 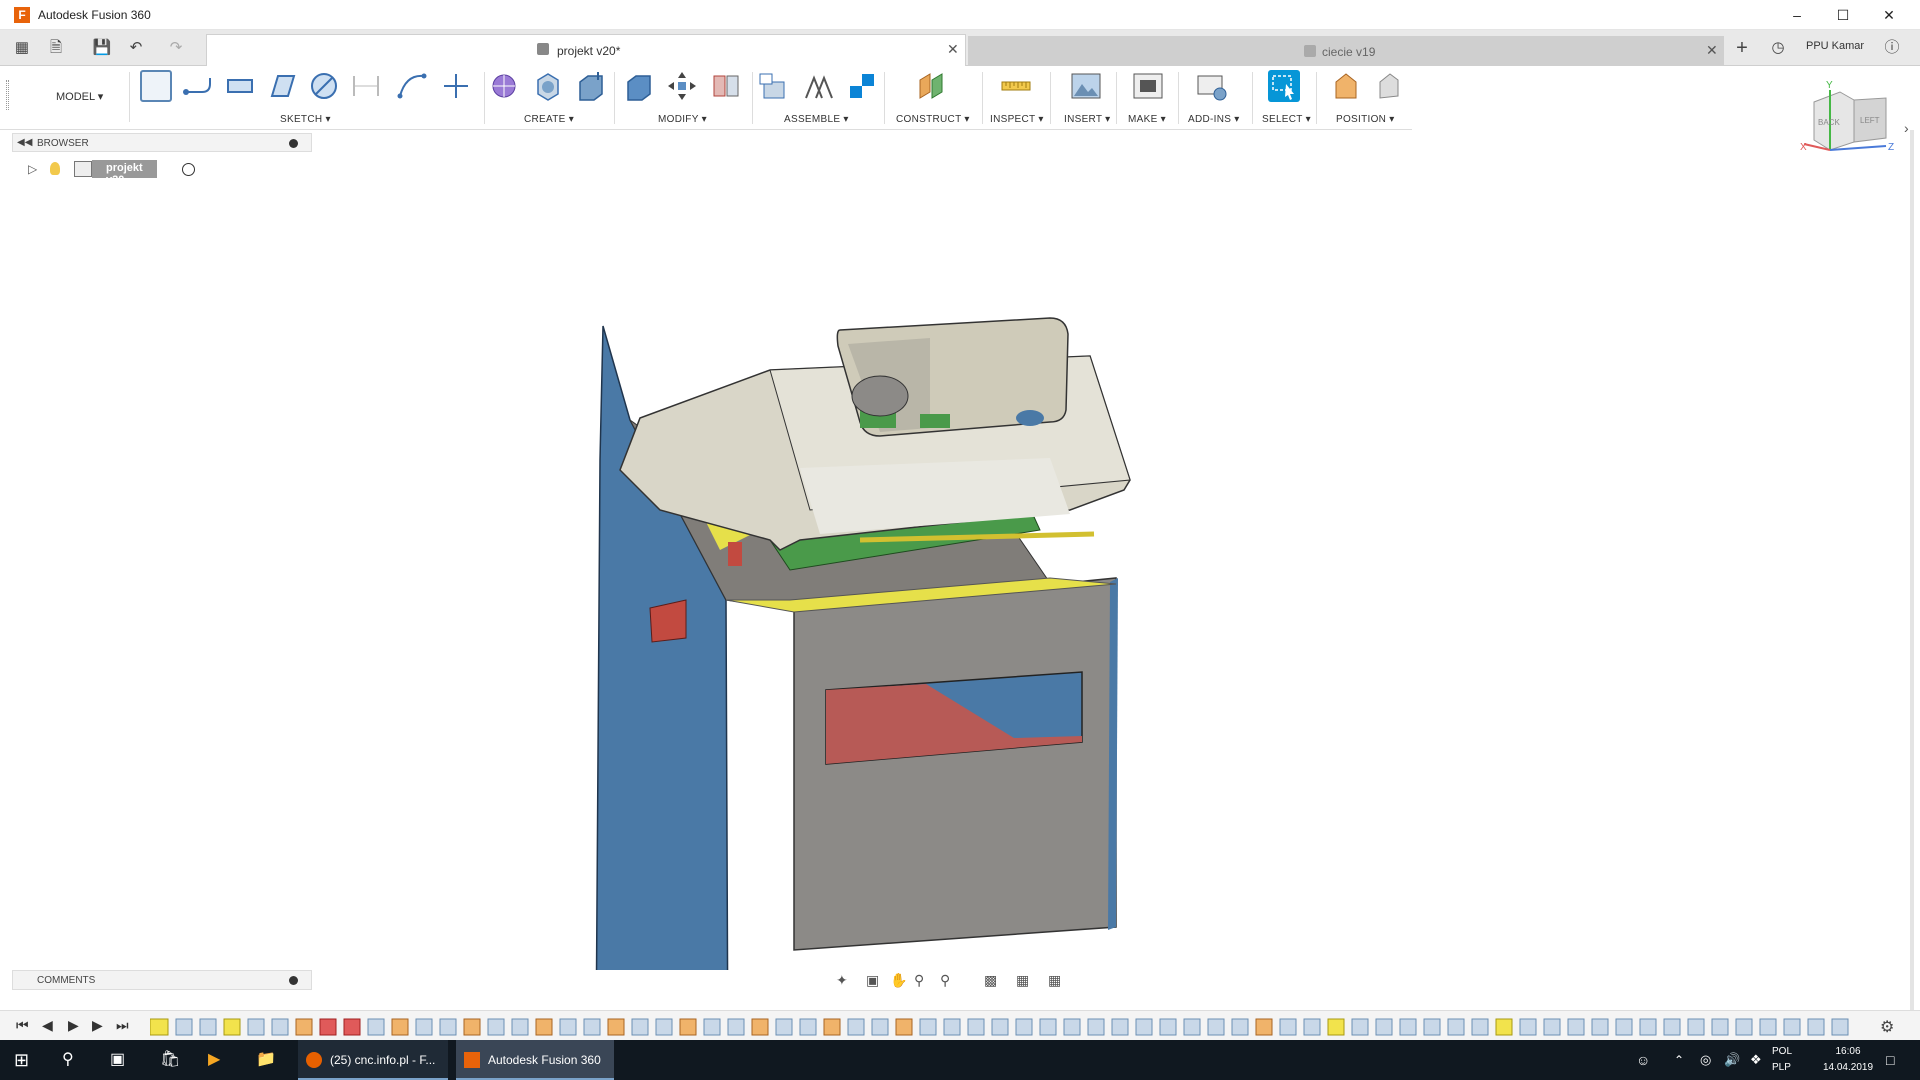 I want to click on pan-icon: ✋, so click(x=898, y=980).